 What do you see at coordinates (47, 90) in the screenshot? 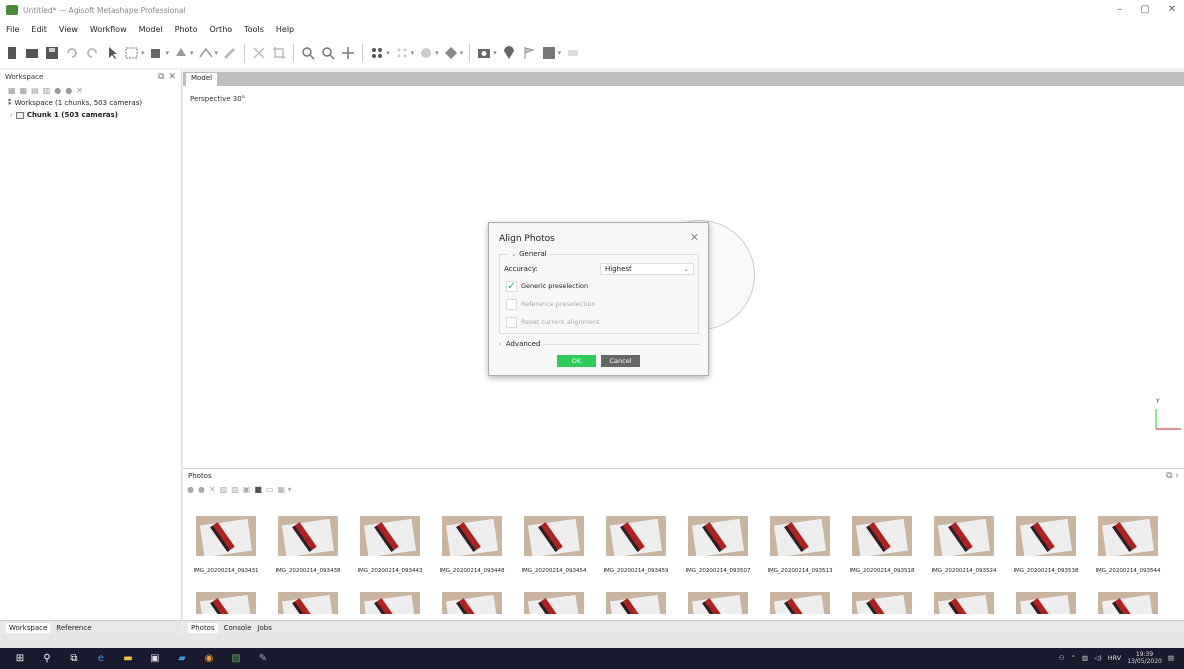
I see `add-markers-icon: ▥` at bounding box center [47, 90].